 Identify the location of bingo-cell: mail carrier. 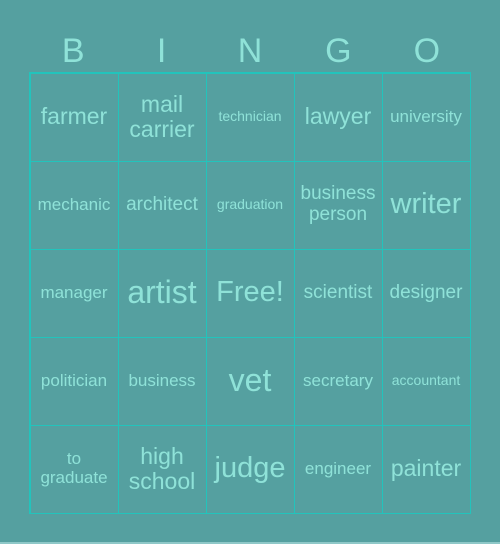
(162, 117).